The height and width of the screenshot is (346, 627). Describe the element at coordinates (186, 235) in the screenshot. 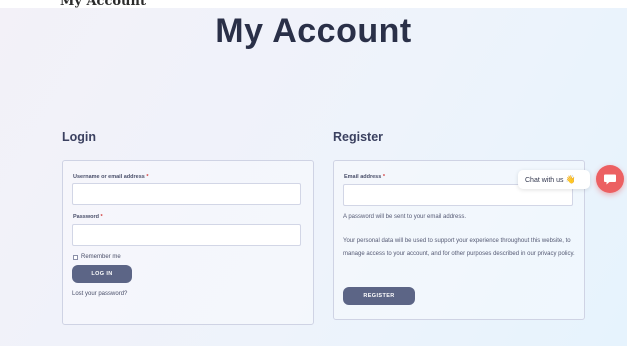

I see `password-input` at that location.